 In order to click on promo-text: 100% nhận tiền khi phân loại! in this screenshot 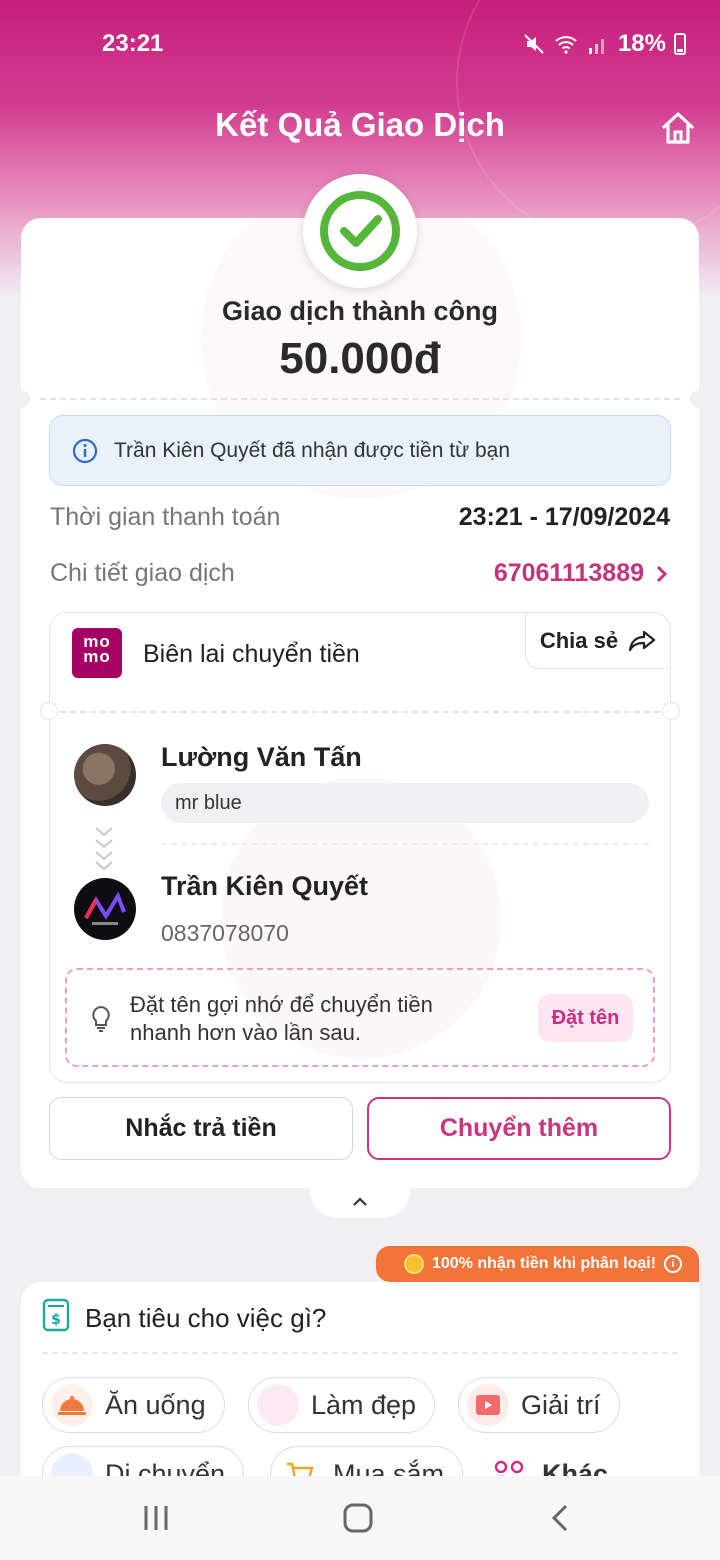, I will do `click(544, 1263)`.